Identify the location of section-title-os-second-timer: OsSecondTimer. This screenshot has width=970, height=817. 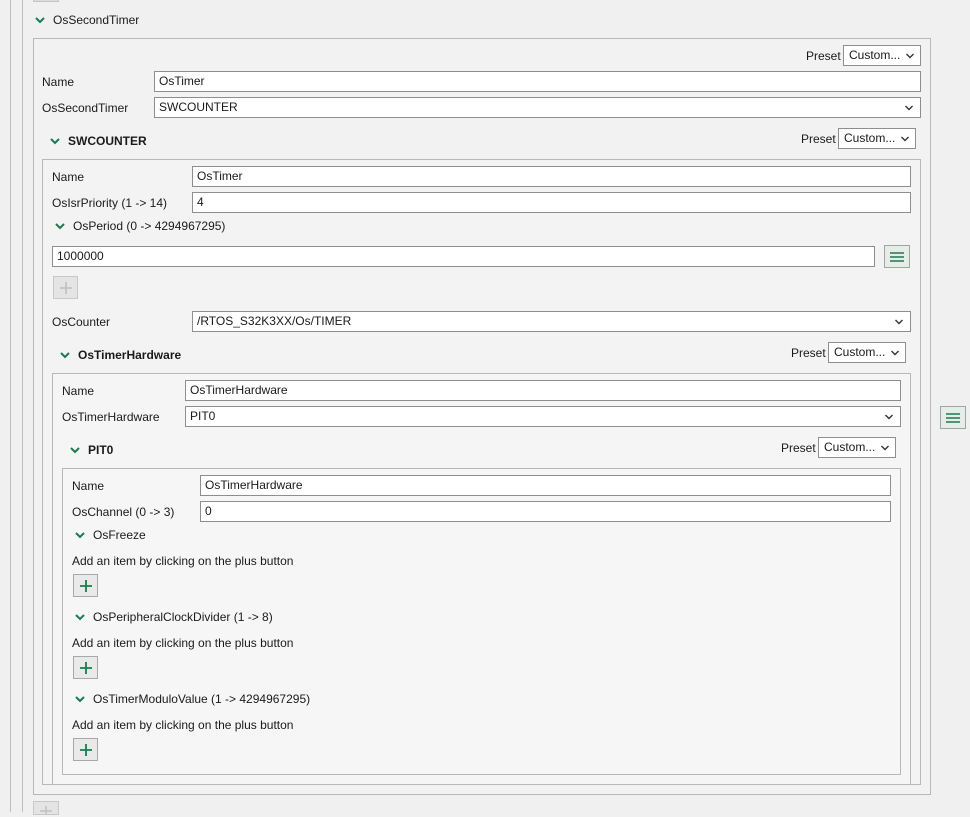
(96, 20).